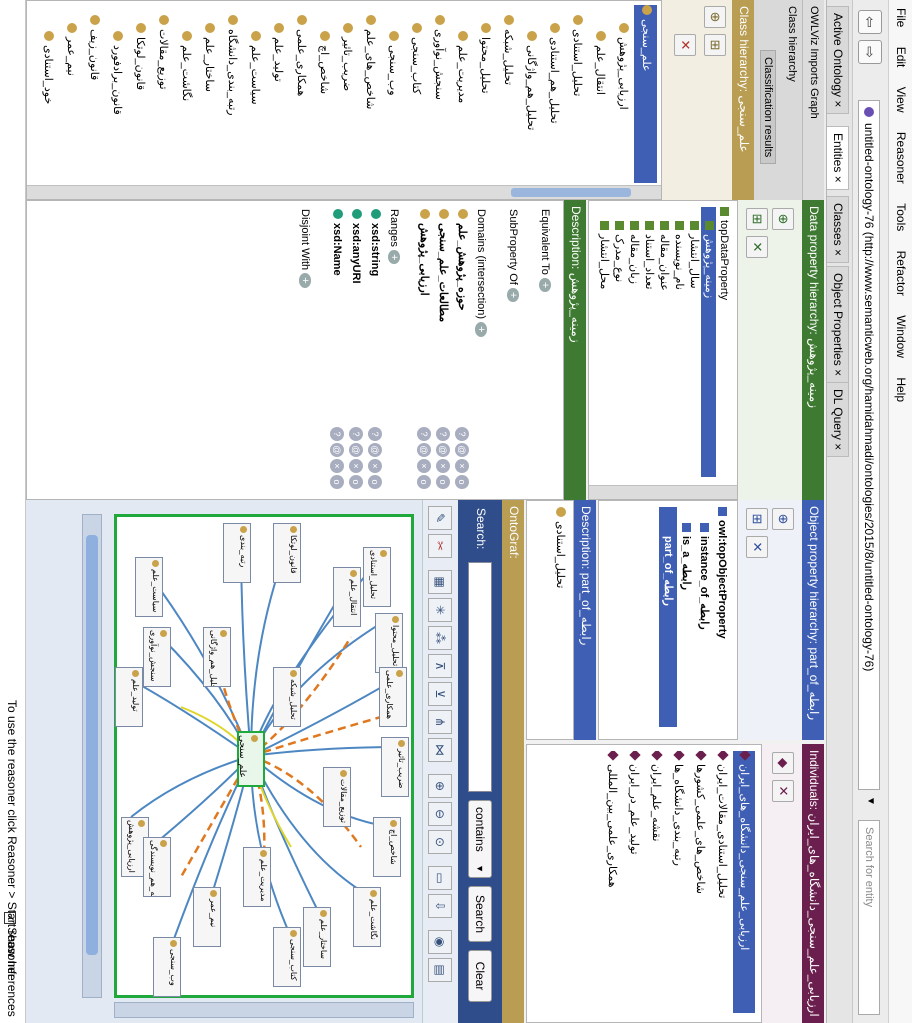 This screenshot has height=1023, width=912. I want to click on class-tree-scrollbar, so click(344, 192).